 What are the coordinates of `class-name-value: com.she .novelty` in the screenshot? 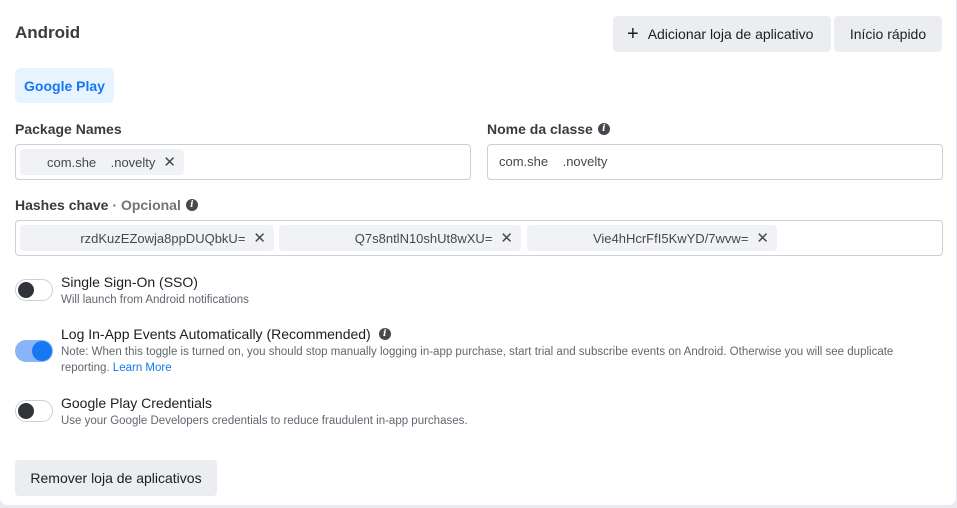 It's located at (553, 161).